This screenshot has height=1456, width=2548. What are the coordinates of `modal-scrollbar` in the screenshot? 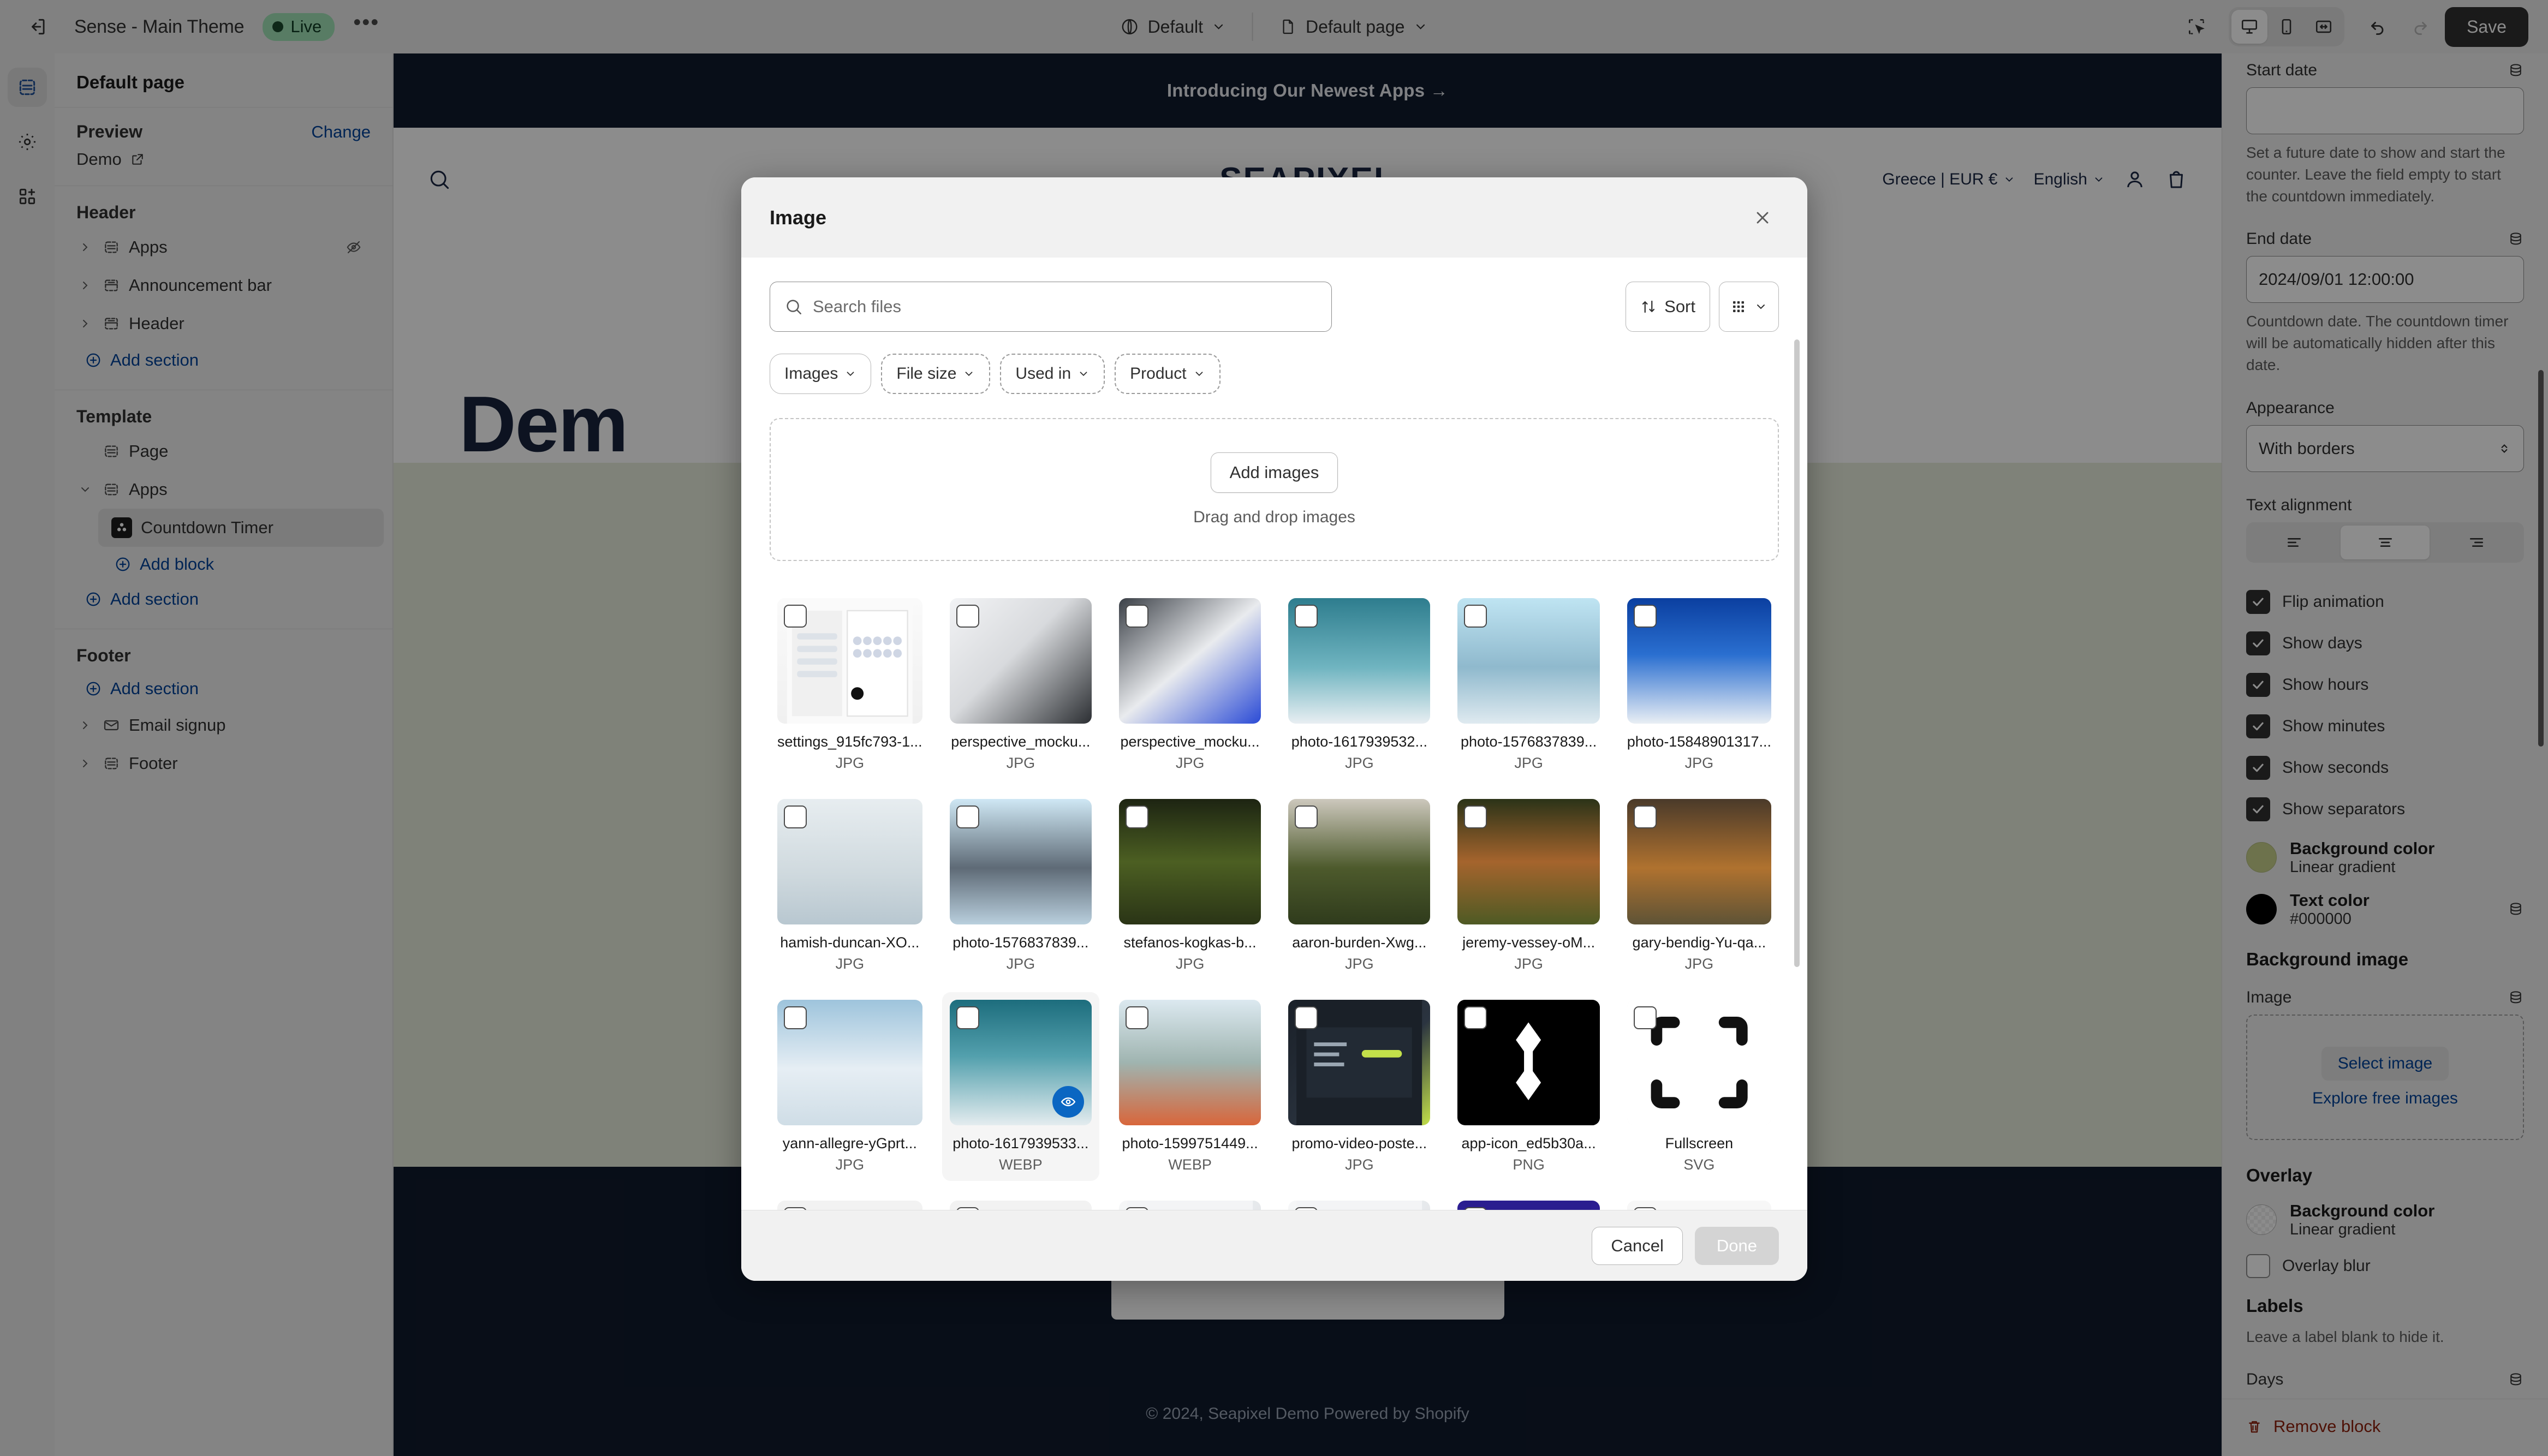 It's located at (1797, 653).